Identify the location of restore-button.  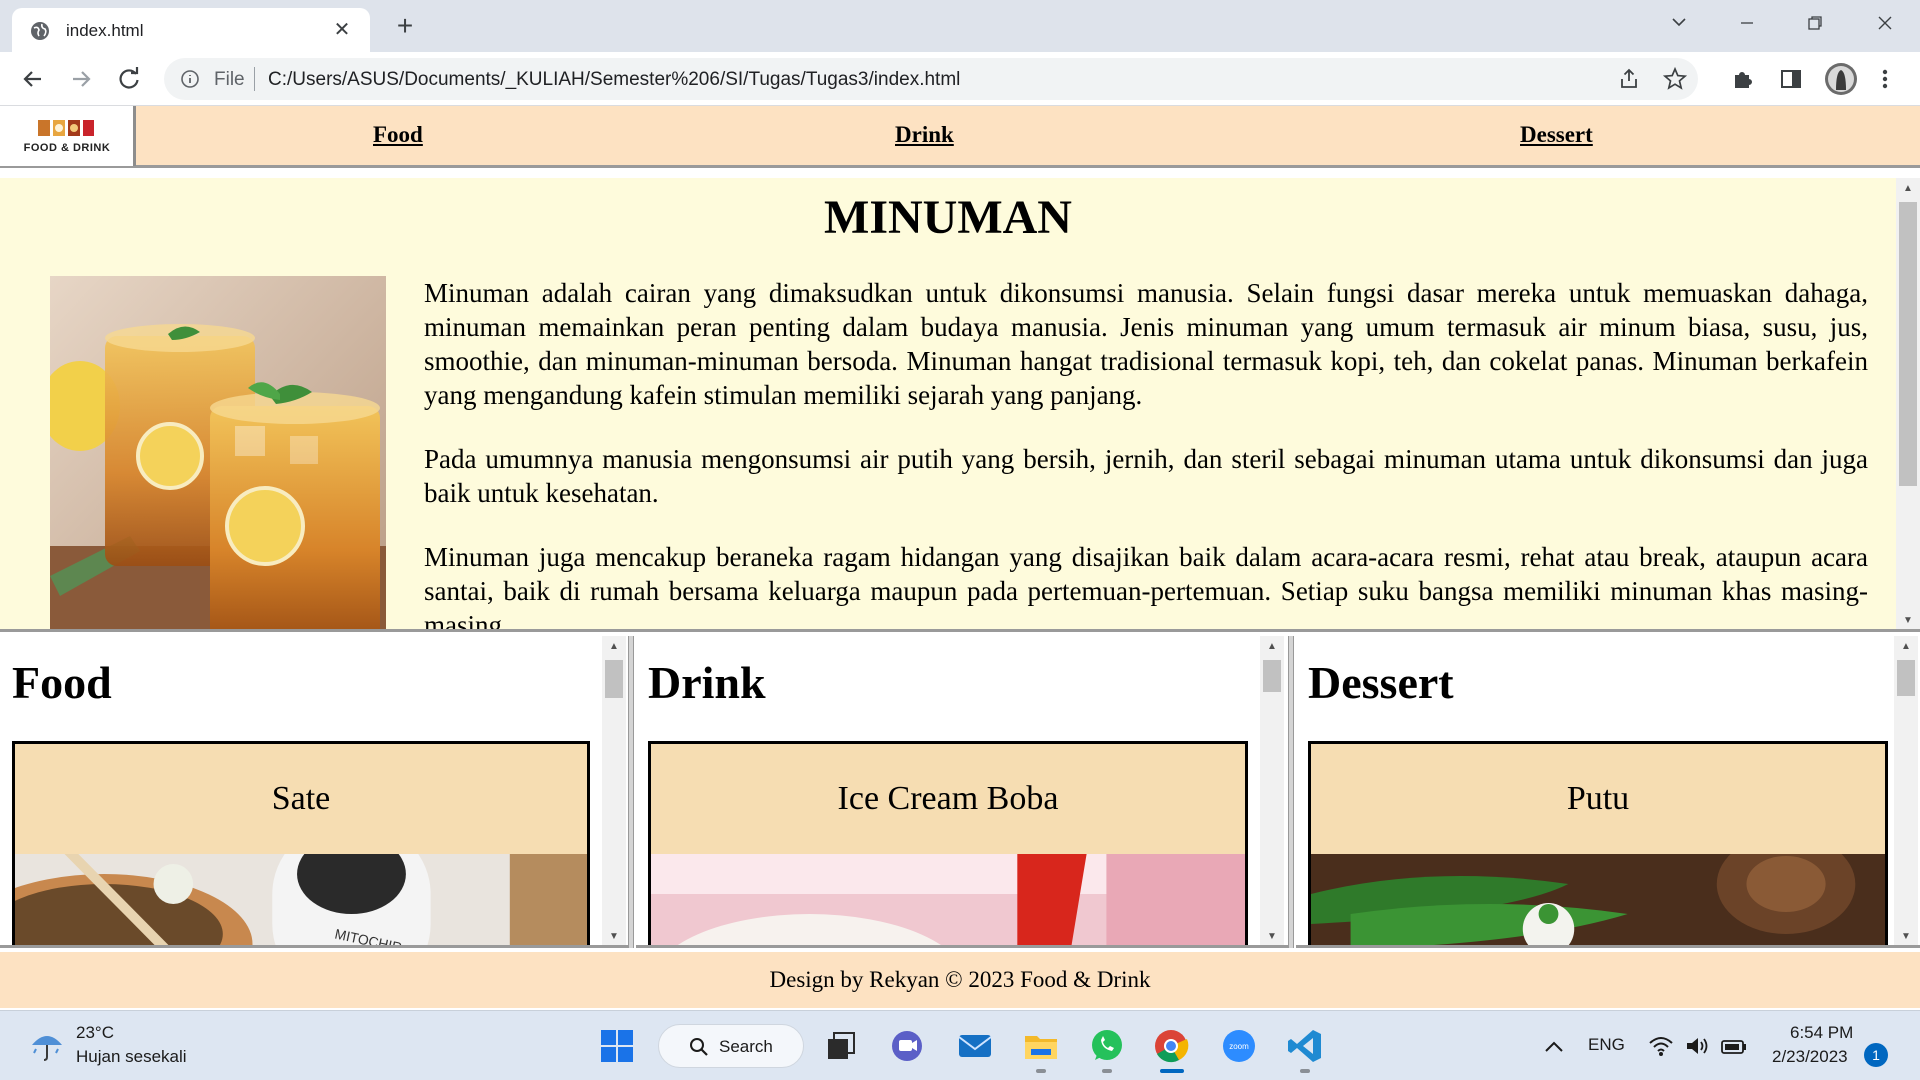
(1815, 25).